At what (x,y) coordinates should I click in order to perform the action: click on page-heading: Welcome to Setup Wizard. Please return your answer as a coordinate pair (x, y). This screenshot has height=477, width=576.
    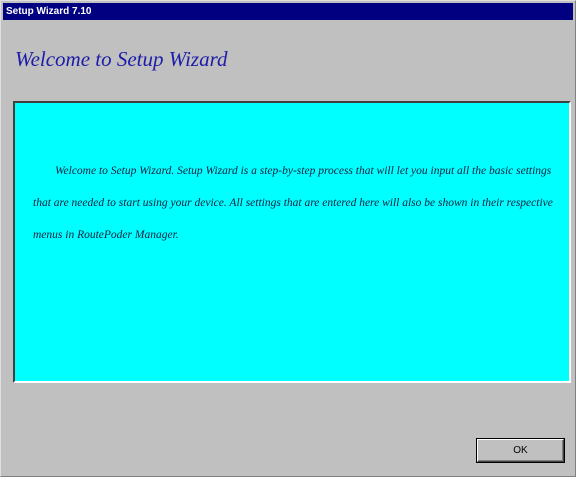
    Looking at the image, I should click on (121, 59).